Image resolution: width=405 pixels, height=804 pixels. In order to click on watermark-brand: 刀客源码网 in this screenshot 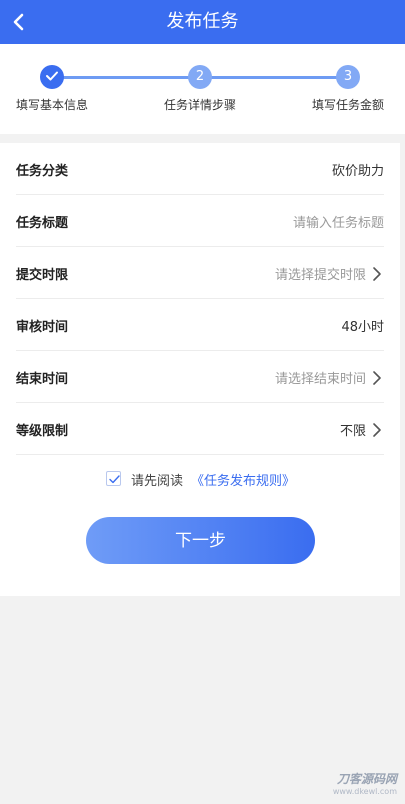, I will do `click(366, 779)`.